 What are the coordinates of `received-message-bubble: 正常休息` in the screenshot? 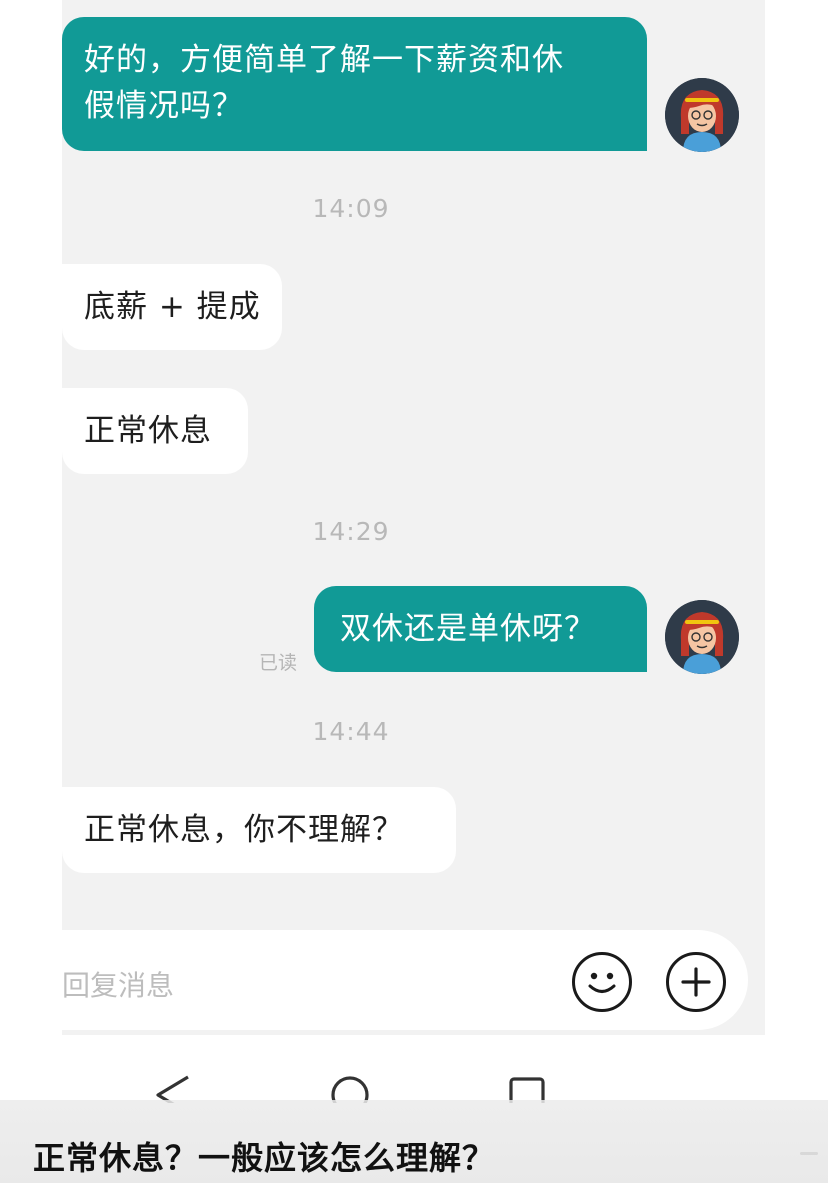 It's located at (155, 431).